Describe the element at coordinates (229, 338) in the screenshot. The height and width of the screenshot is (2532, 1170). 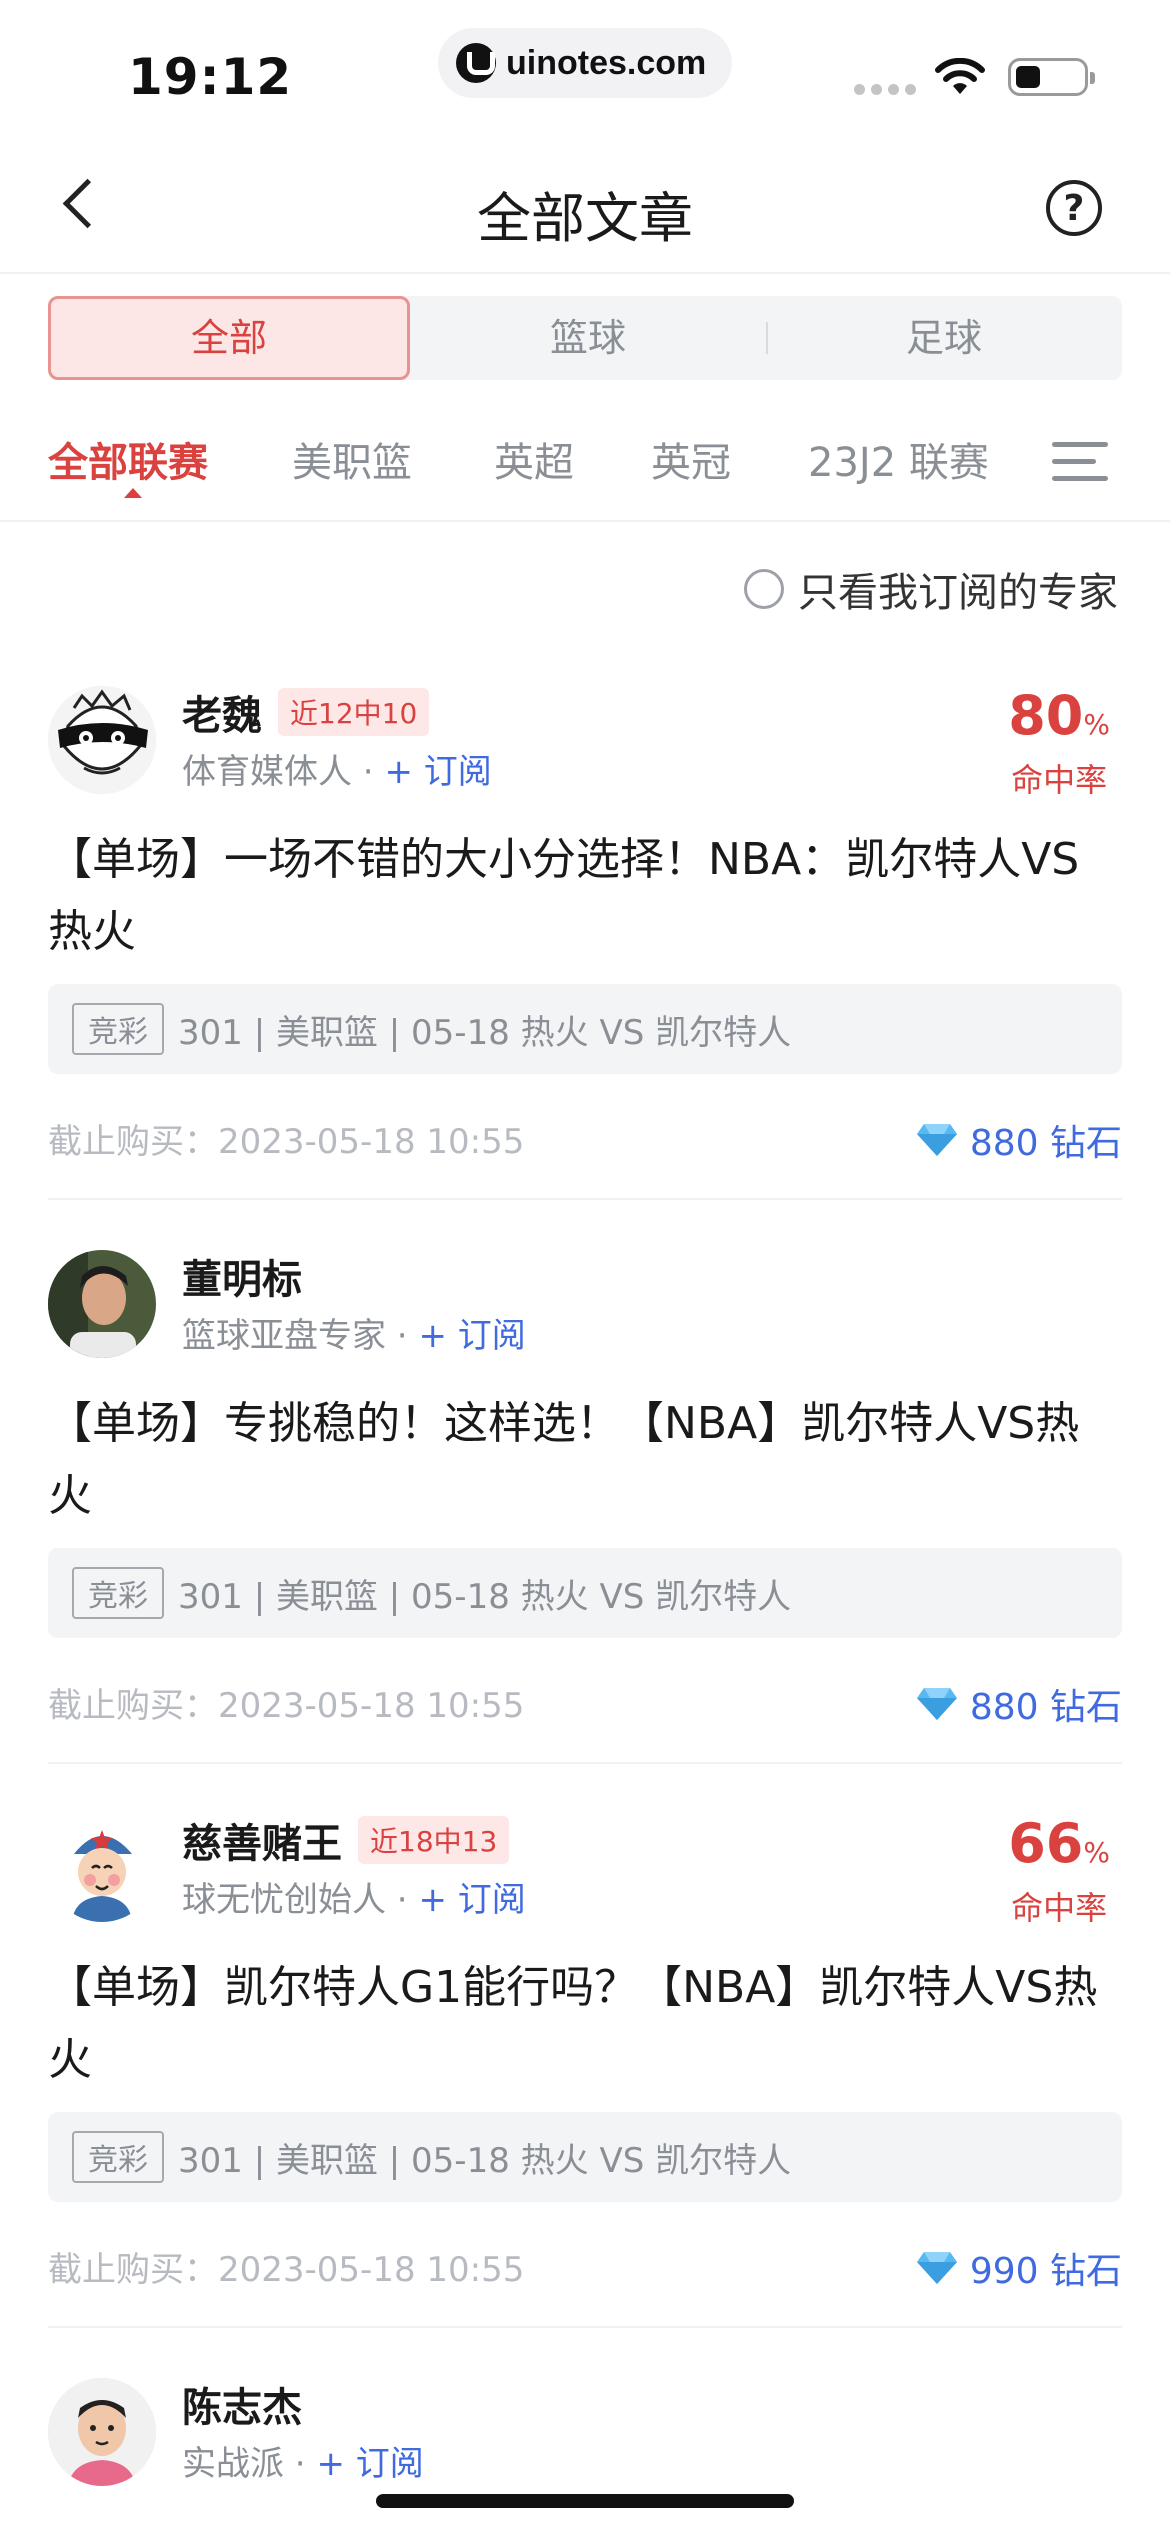
I see `segment-all: 全部` at that location.